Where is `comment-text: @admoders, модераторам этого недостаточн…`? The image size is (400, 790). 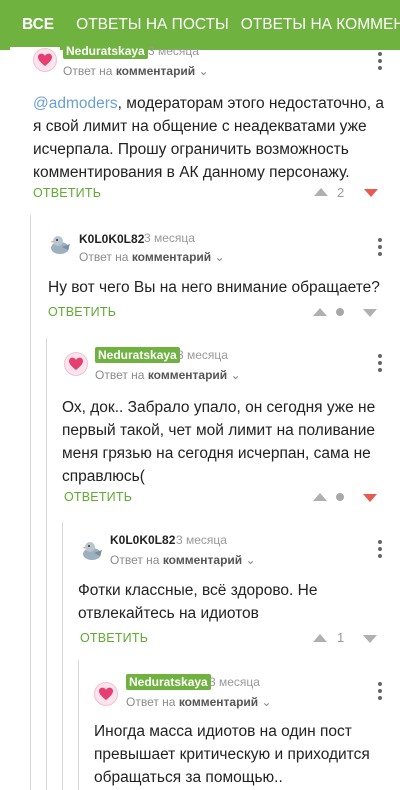 comment-text: @admoders, модераторам этого недостаточн… is located at coordinates (209, 138).